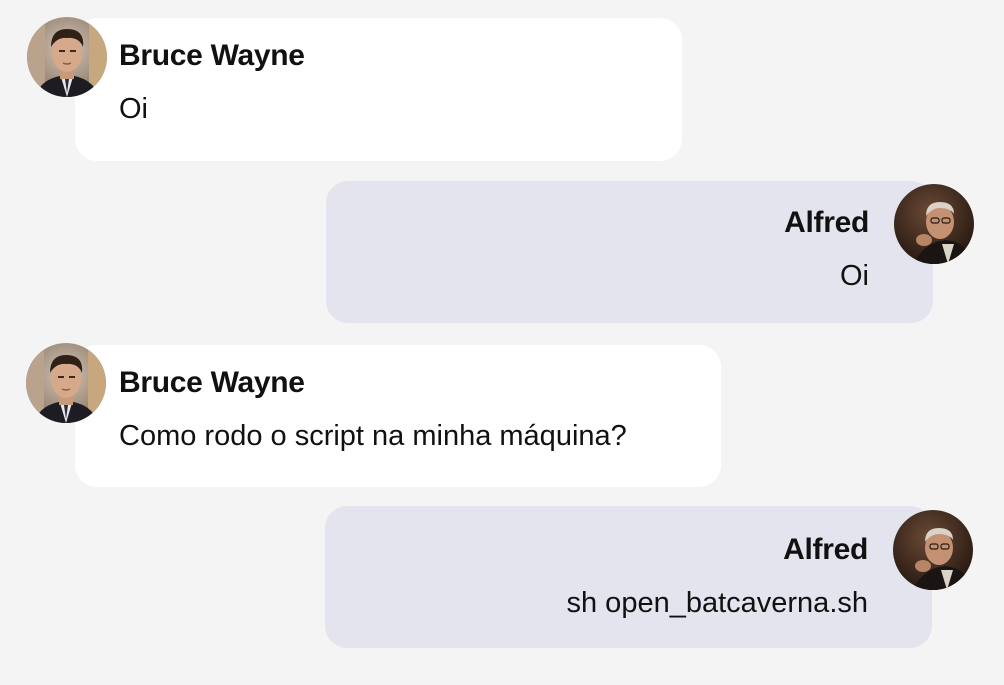 This screenshot has width=1004, height=685. What do you see at coordinates (629, 252) in the screenshot?
I see `message-bubble-outgoing: Alfred Oi` at bounding box center [629, 252].